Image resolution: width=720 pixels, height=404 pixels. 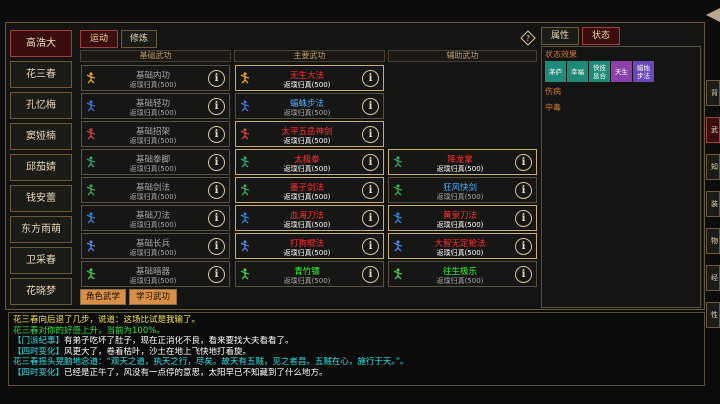 I want to click on skill-card-main: 太平五岳神剑 返璞归真(500) i, so click(x=309, y=134).